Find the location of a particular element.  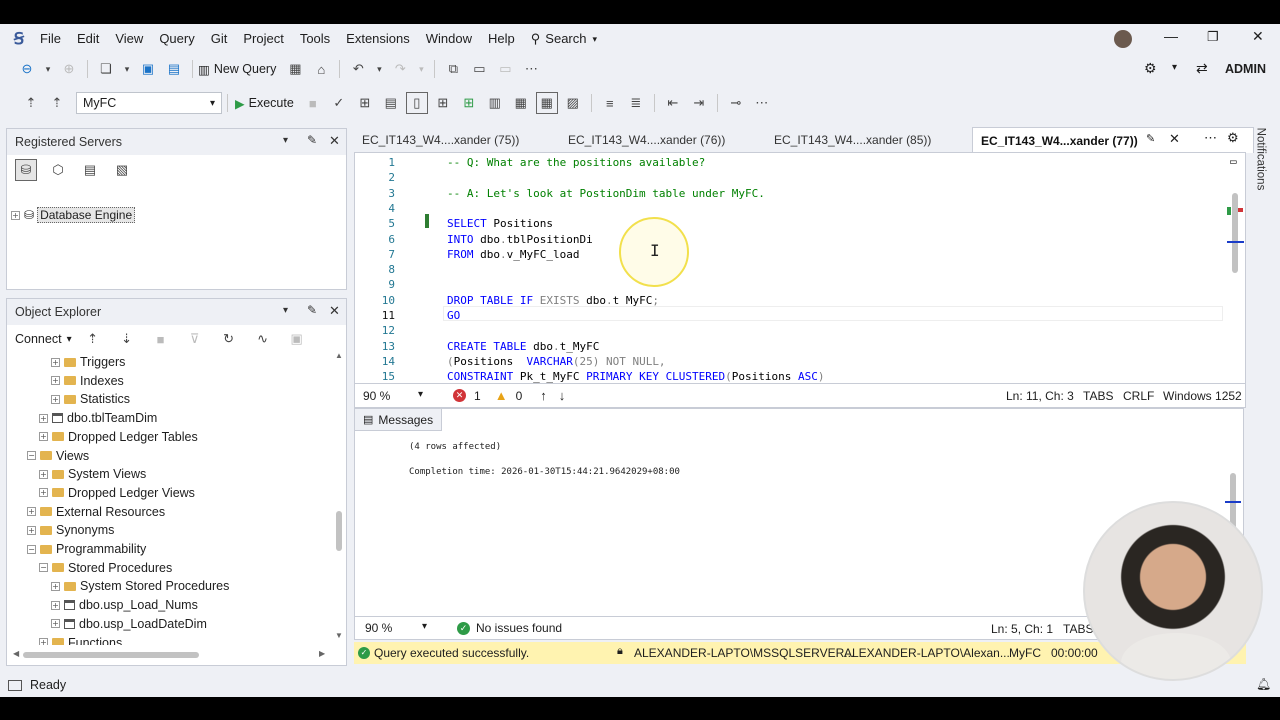

database-engine-icon: ⛁ is located at coordinates (26, 170).